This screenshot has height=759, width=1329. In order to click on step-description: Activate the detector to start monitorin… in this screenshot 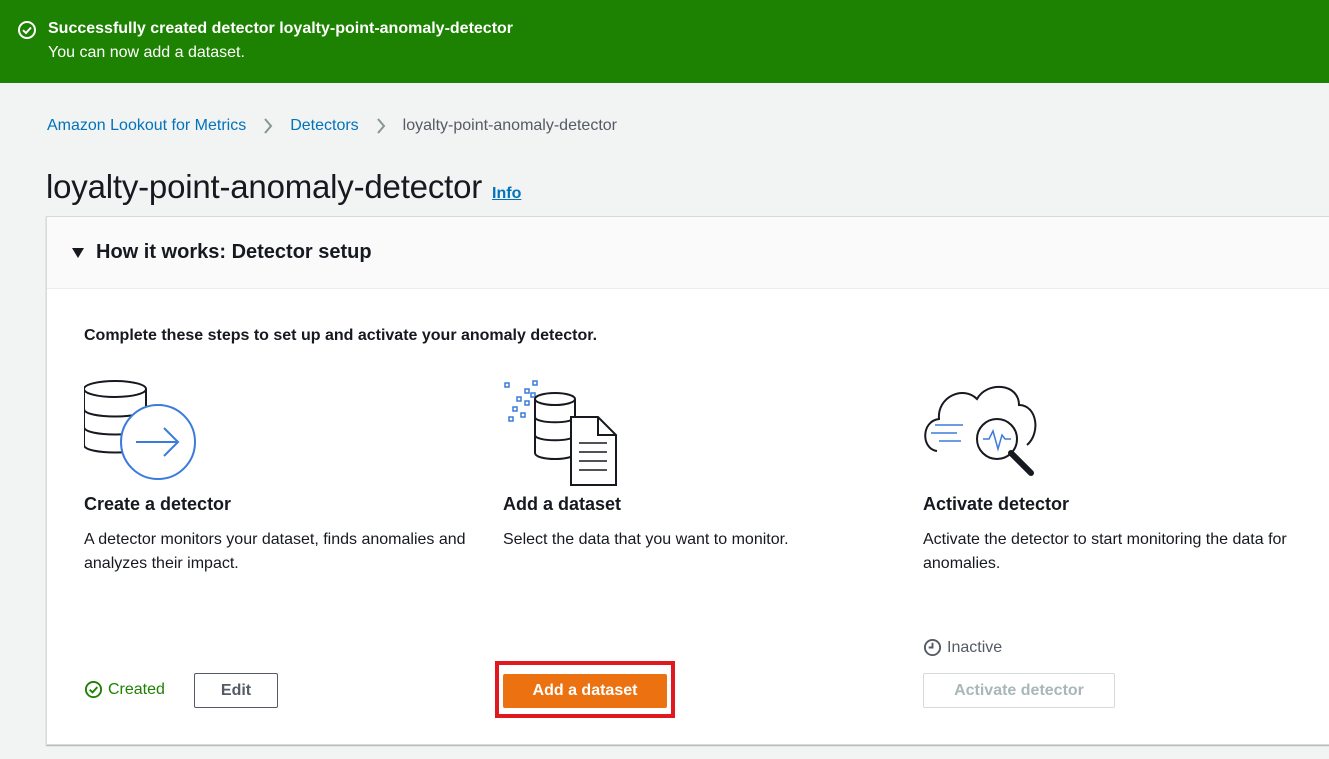, I will do `click(1105, 551)`.